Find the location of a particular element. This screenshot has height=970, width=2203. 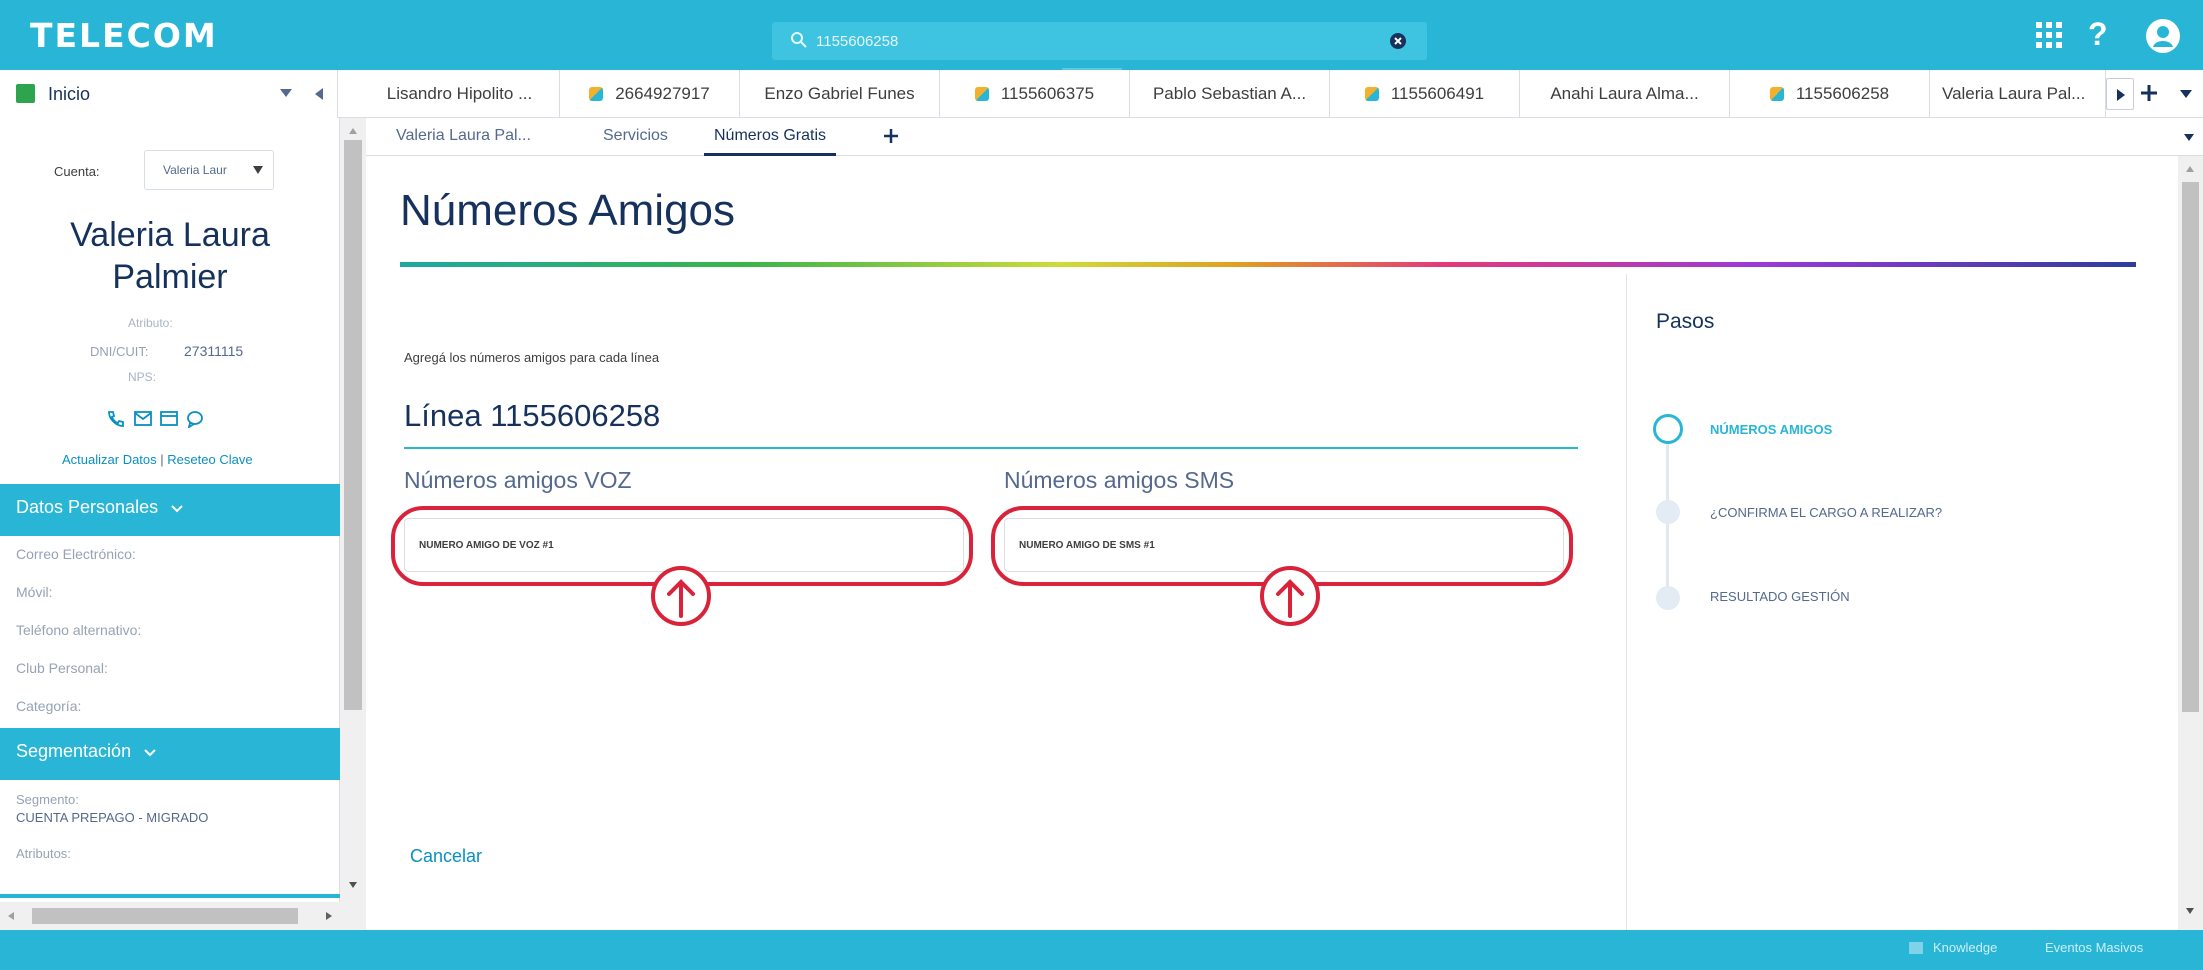

add-subtab-icon is located at coordinates (891, 136).